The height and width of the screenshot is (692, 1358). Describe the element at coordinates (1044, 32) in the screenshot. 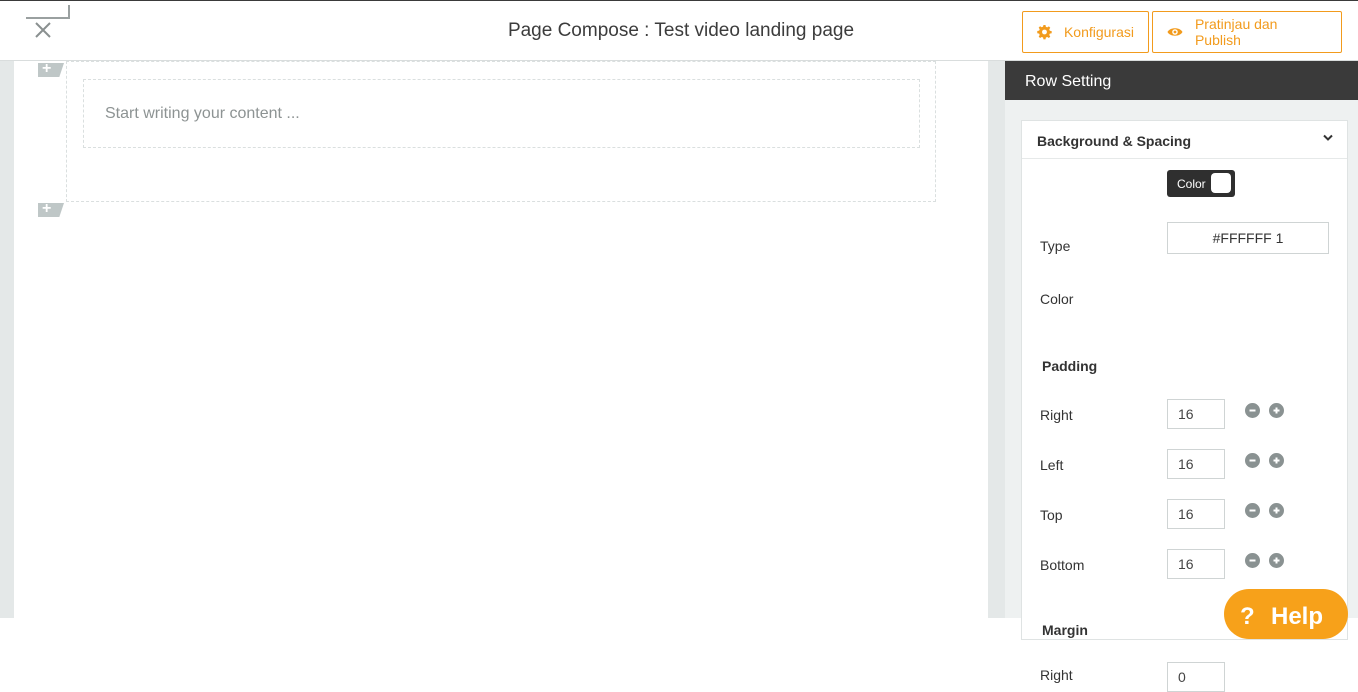

I see `gear-icon` at that location.